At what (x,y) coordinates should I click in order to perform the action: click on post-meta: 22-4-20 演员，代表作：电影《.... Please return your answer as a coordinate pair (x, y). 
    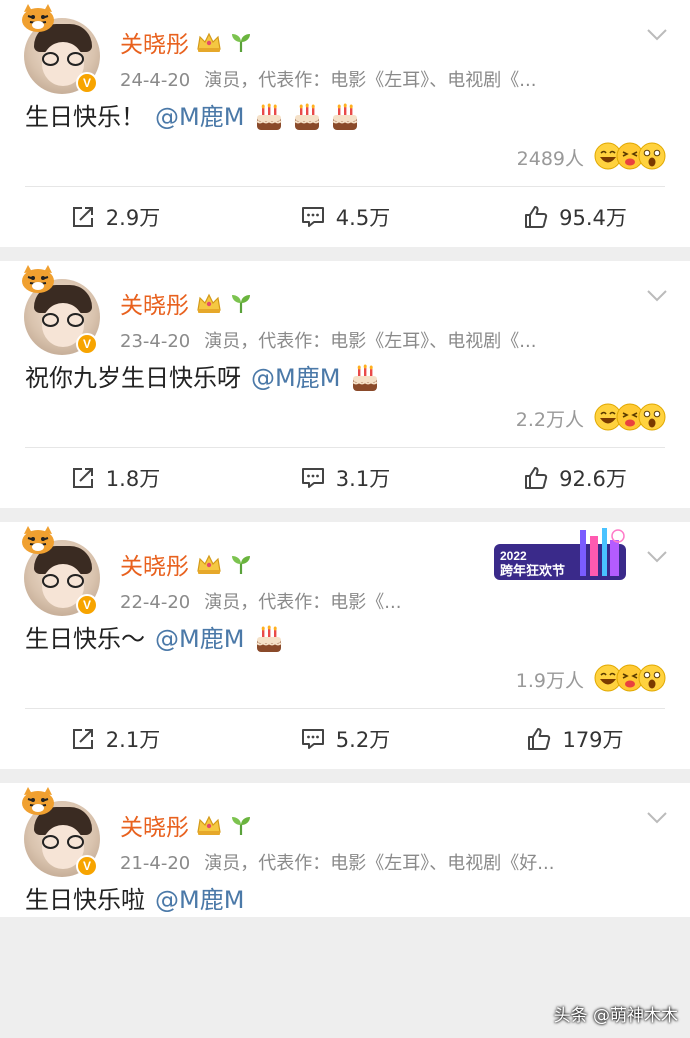
    Looking at the image, I should click on (260, 601).